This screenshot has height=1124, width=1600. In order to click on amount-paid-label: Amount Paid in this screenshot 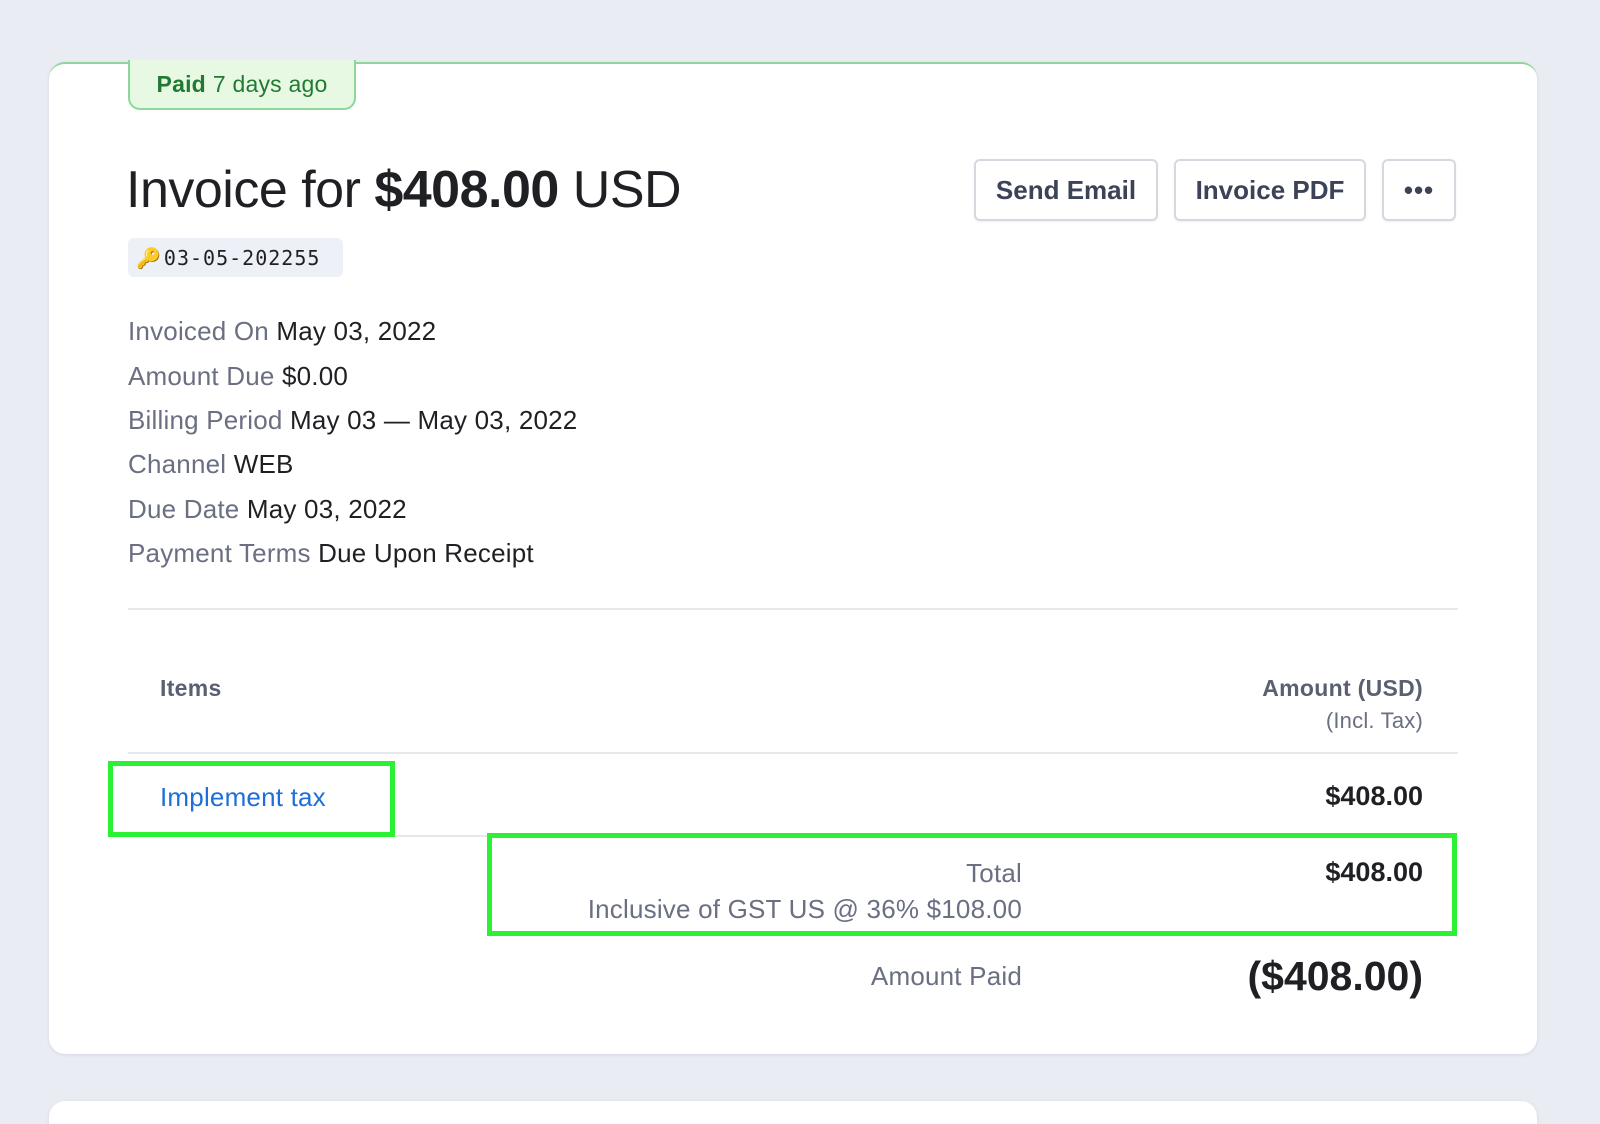, I will do `click(946, 976)`.